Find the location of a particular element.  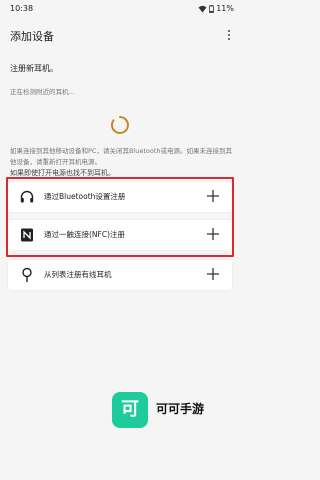

app-bar: 添加设备 is located at coordinates (120, 35).